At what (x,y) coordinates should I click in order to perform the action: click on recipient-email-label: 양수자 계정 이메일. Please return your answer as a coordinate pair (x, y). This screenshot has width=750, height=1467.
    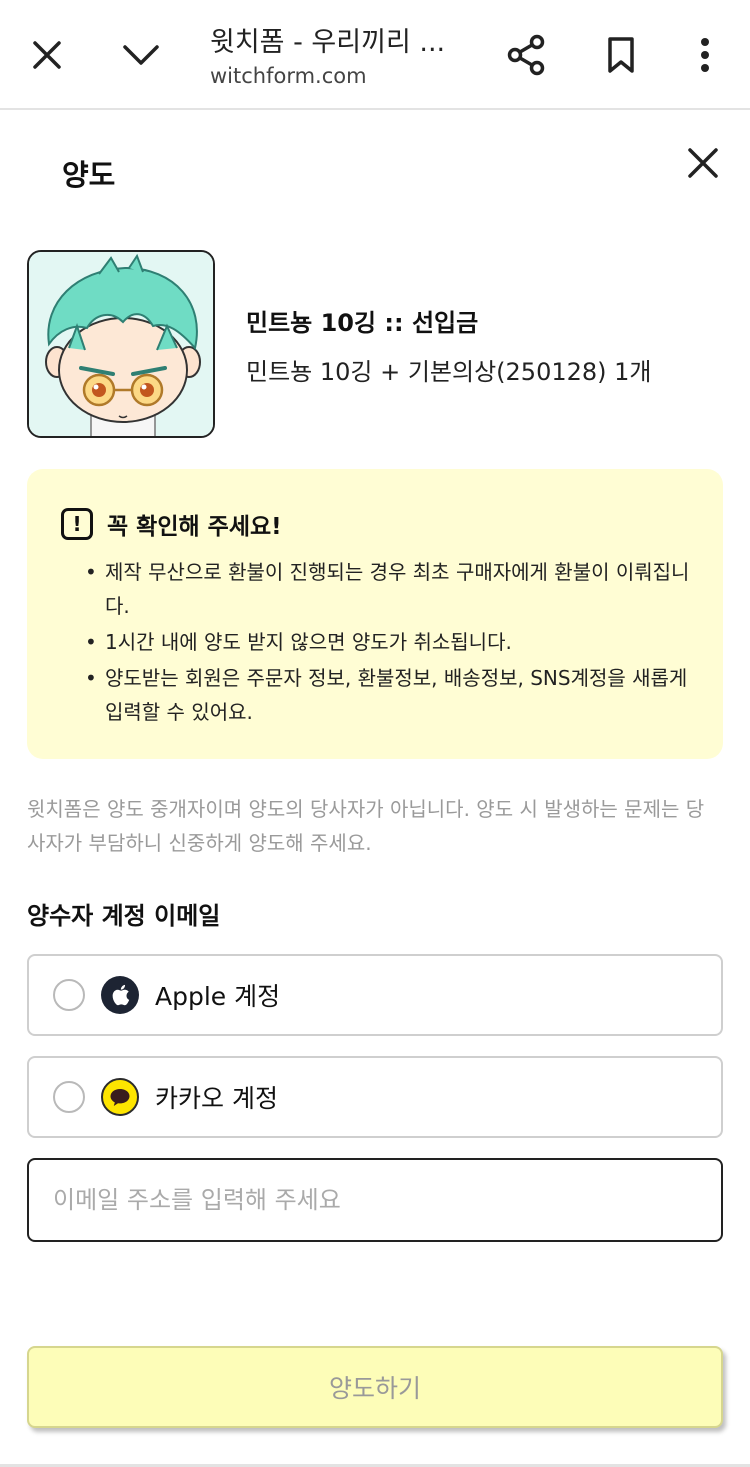
    Looking at the image, I should click on (124, 916).